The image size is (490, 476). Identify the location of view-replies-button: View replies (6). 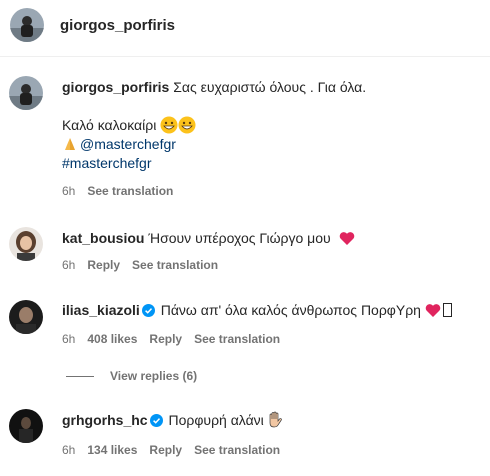
(131, 376).